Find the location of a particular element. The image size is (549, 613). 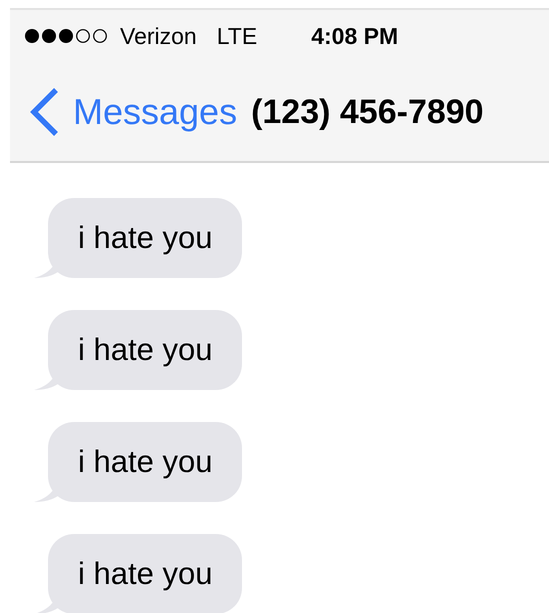

signal-strength-icon is located at coordinates (67, 36).